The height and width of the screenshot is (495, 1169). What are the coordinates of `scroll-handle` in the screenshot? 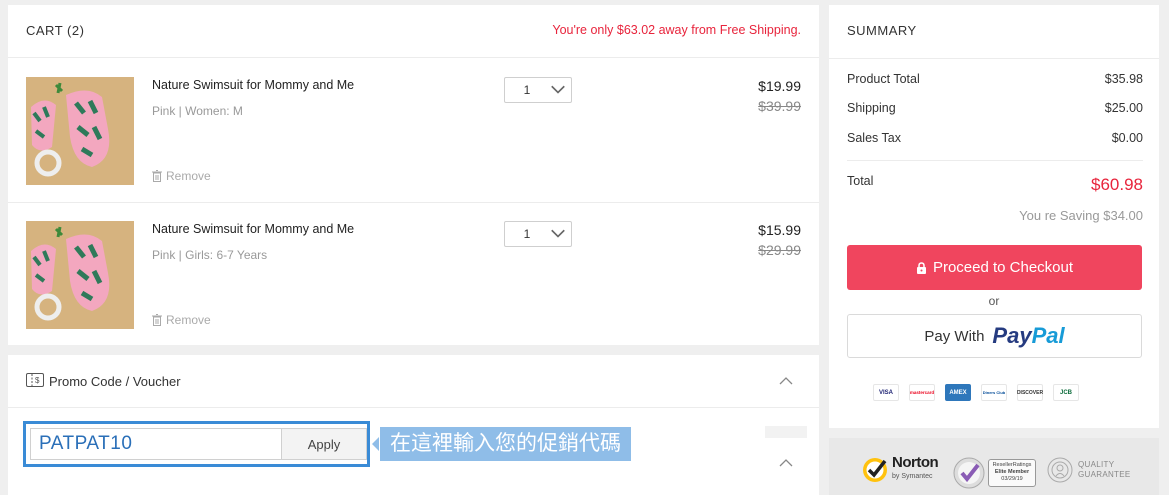 It's located at (786, 432).